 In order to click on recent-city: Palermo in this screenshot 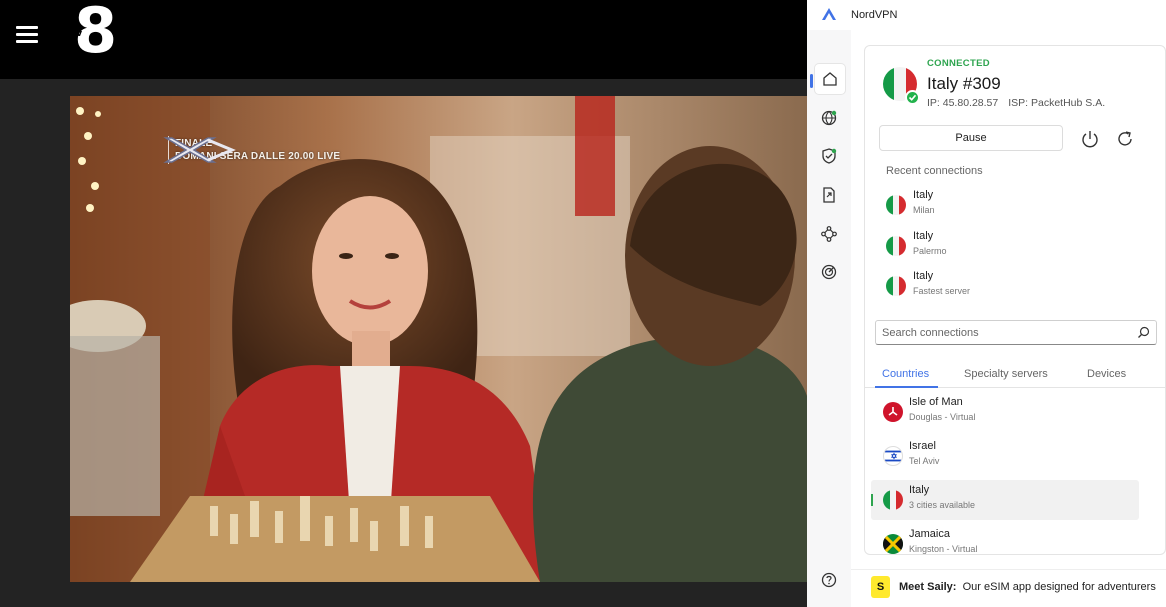, I will do `click(930, 251)`.